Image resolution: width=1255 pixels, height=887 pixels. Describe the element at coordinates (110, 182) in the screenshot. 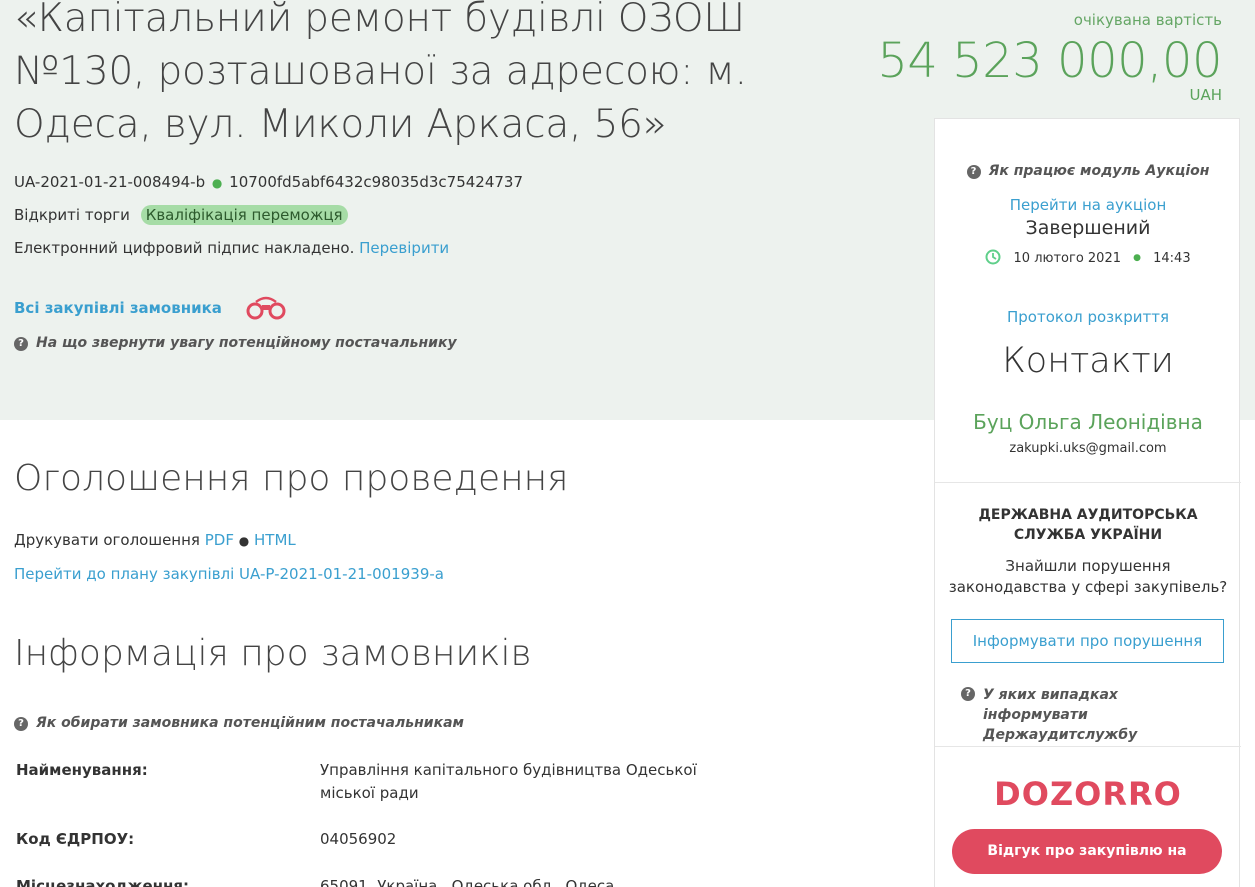

I see `tender-id: UA-2021-01-21-008494-b` at that location.